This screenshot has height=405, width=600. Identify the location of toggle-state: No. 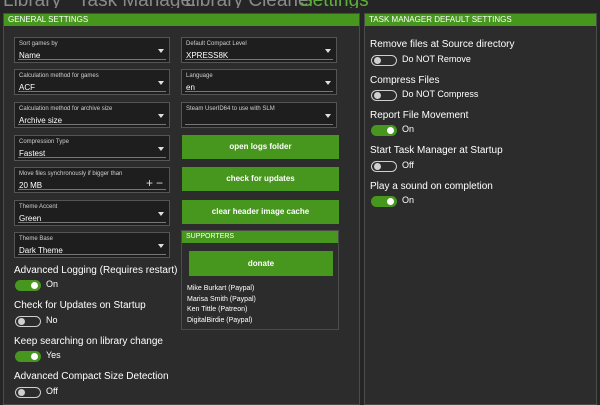
(52, 320).